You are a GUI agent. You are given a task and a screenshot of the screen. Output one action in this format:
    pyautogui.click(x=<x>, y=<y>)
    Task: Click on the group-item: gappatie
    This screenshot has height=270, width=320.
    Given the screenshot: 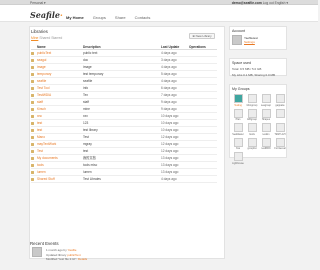 What is the action you would take?
    pyautogui.click(x=280, y=100)
    